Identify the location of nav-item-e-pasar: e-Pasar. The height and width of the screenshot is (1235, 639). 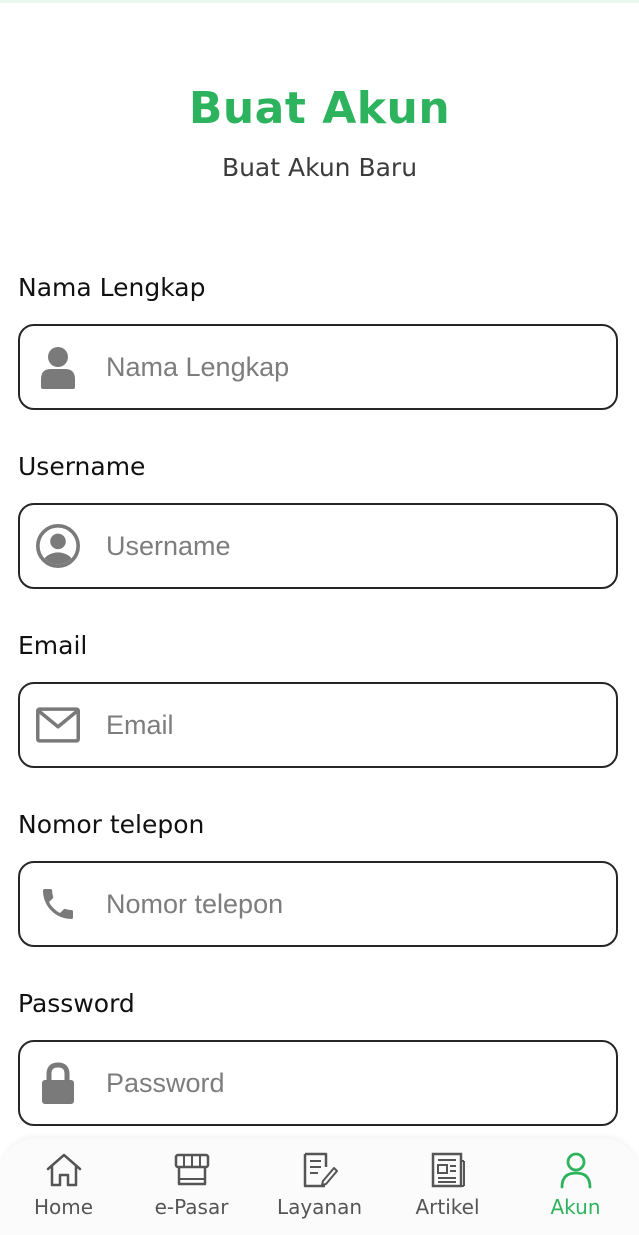
(191, 1186).